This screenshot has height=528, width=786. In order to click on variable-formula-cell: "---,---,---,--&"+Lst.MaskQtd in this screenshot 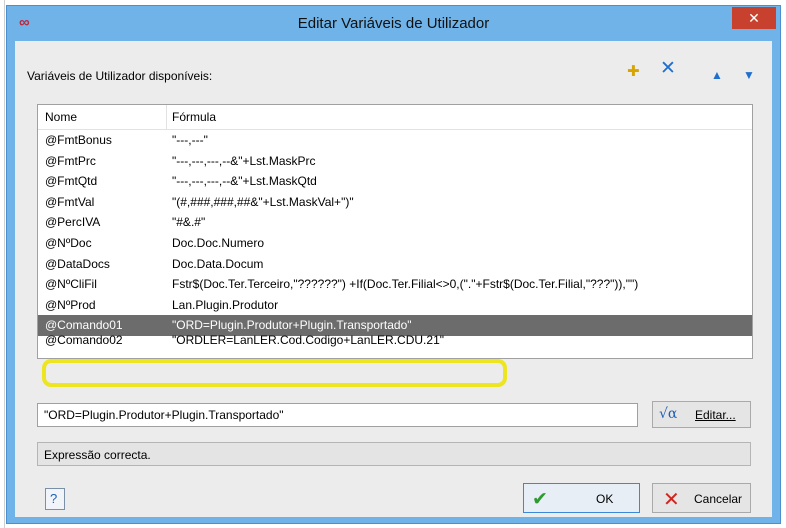, I will do `click(244, 181)`.